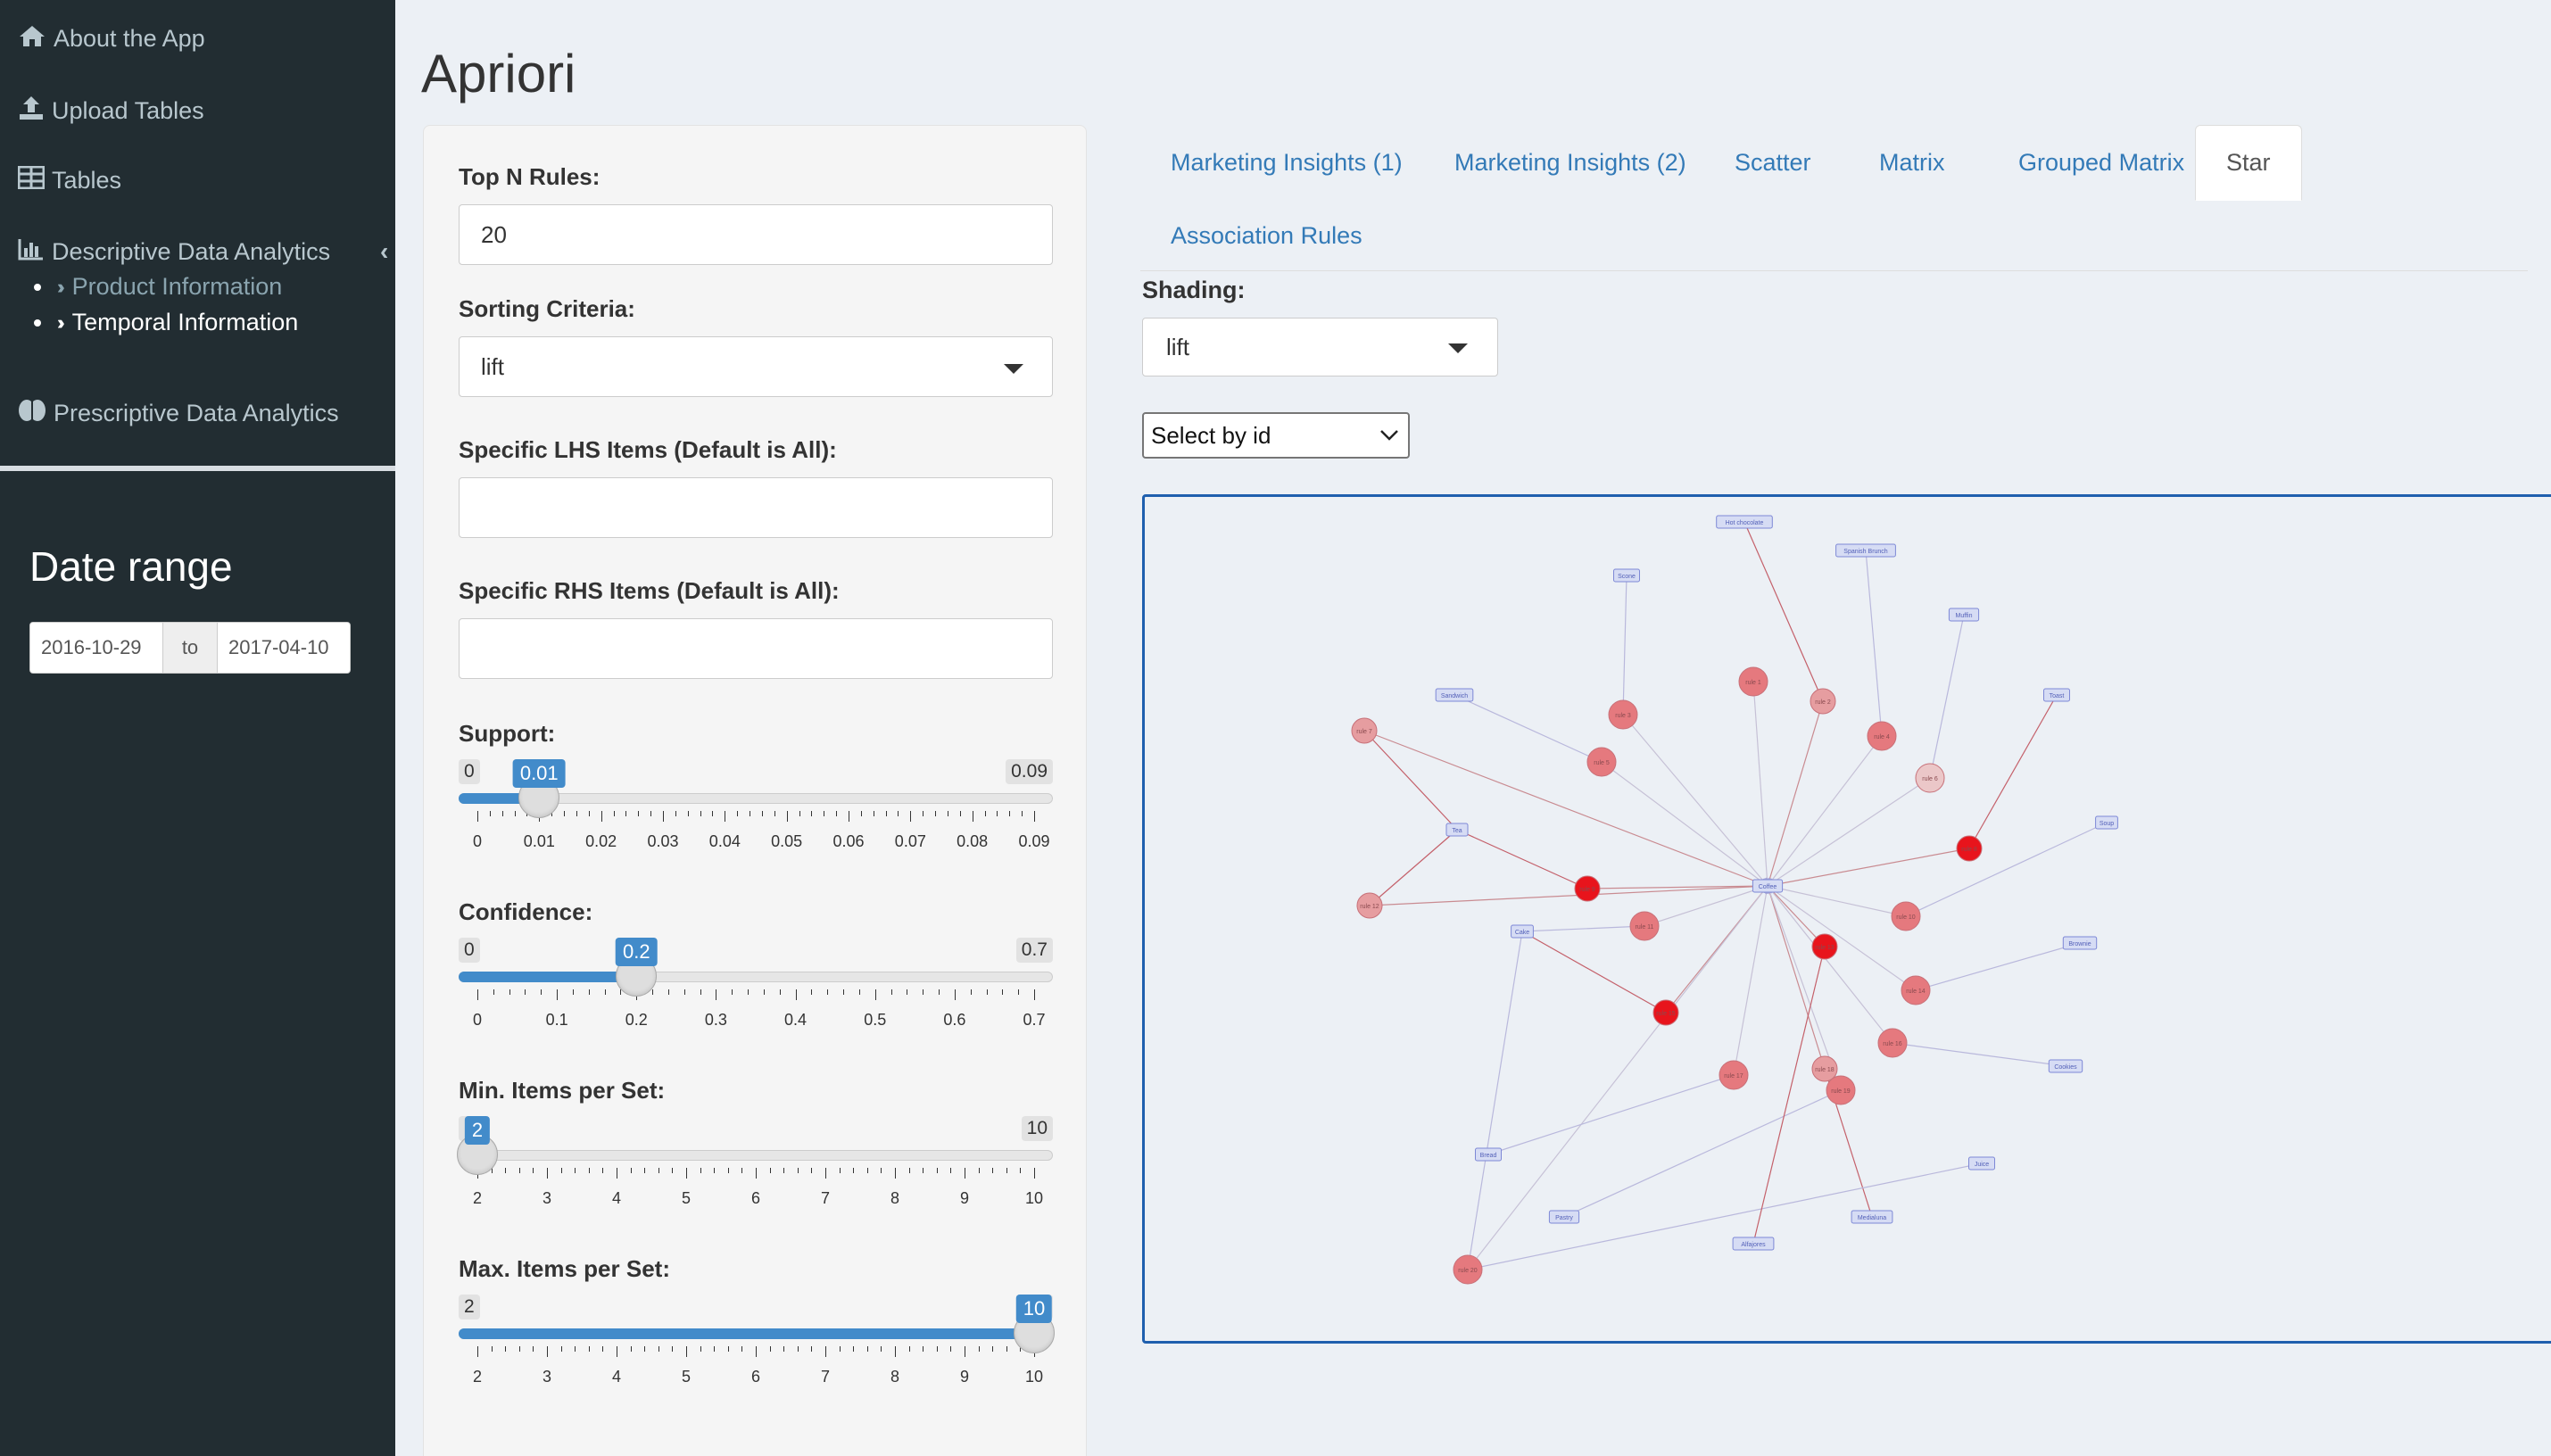 The image size is (2551, 1456). Describe the element at coordinates (825, 1352) in the screenshot. I see `slider-tick` at that location.